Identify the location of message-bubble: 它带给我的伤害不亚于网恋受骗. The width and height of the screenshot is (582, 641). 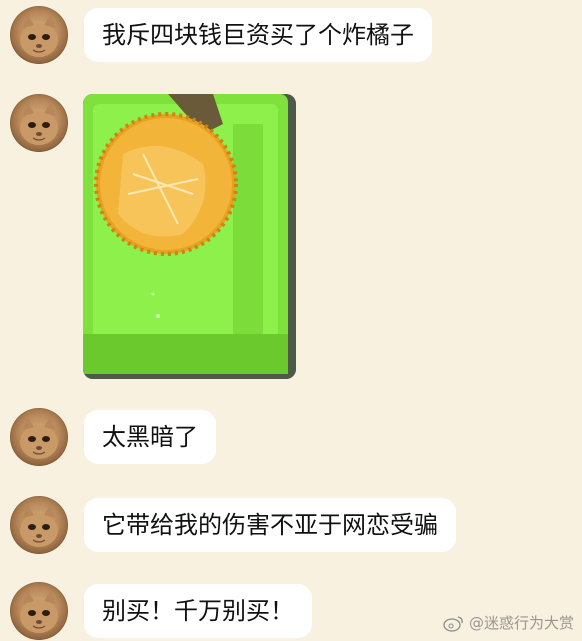
(270, 525).